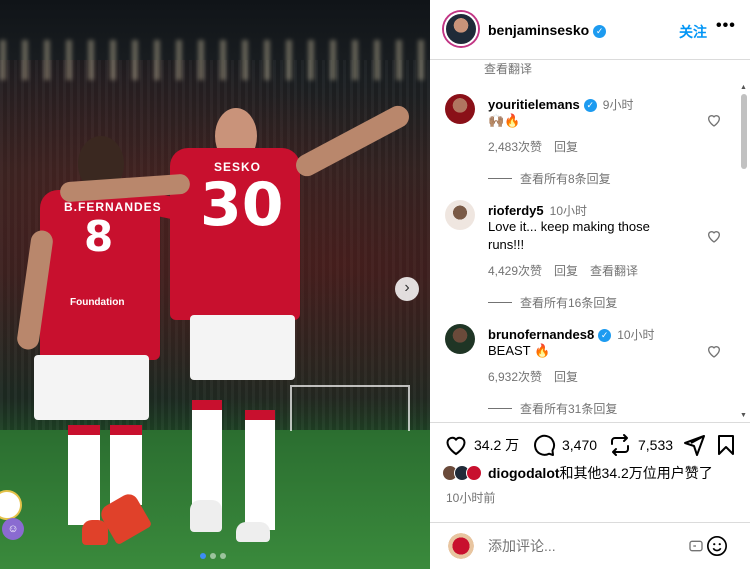 The width and height of the screenshot is (750, 569). What do you see at coordinates (569, 235) in the screenshot?
I see `comment-text: Love it... keep making those runs!!!` at bounding box center [569, 235].